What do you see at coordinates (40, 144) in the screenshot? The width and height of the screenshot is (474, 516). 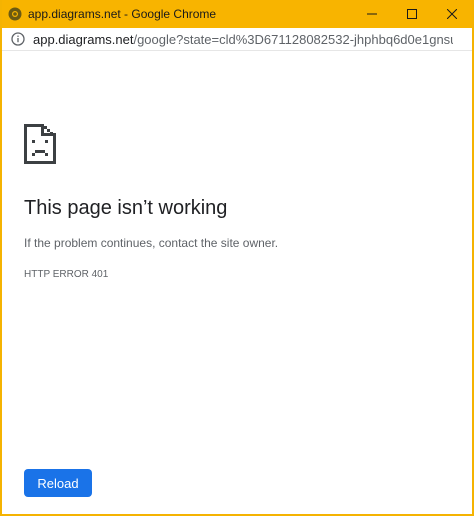 I see `sad-page-icon` at bounding box center [40, 144].